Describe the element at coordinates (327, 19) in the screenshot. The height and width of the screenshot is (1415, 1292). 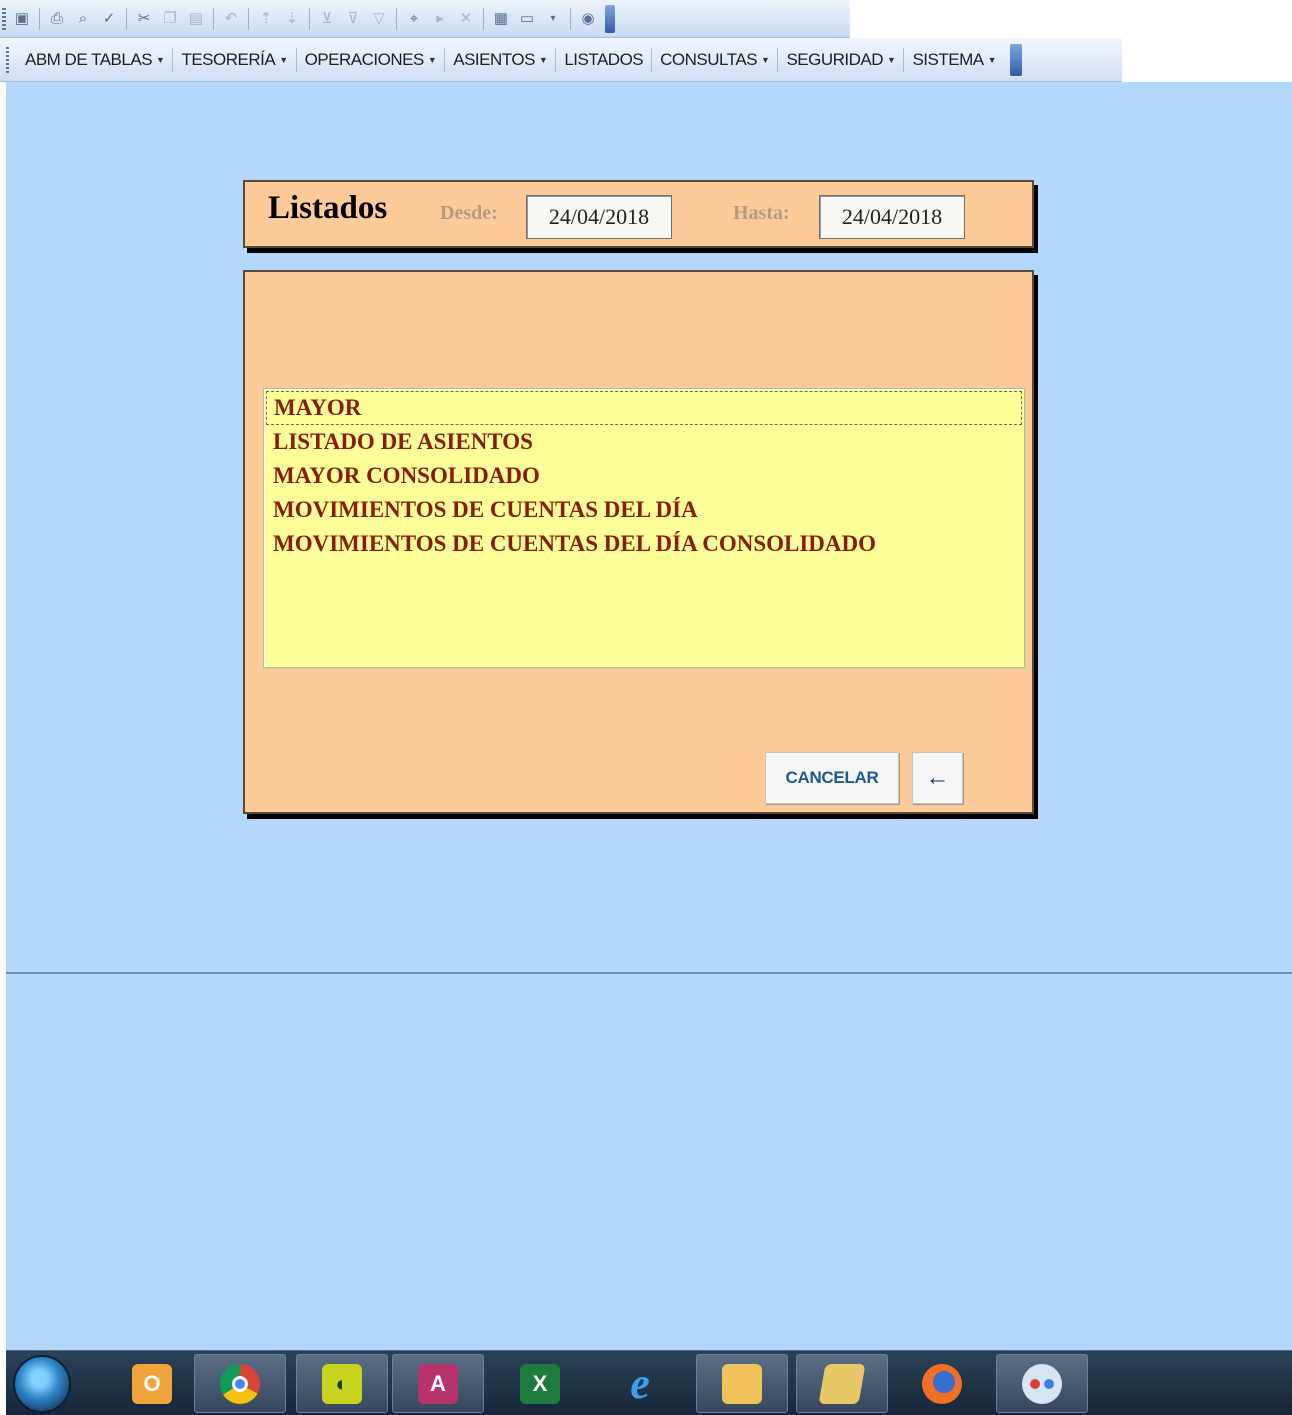
I see `filter-selection-icon: ⊻` at that location.